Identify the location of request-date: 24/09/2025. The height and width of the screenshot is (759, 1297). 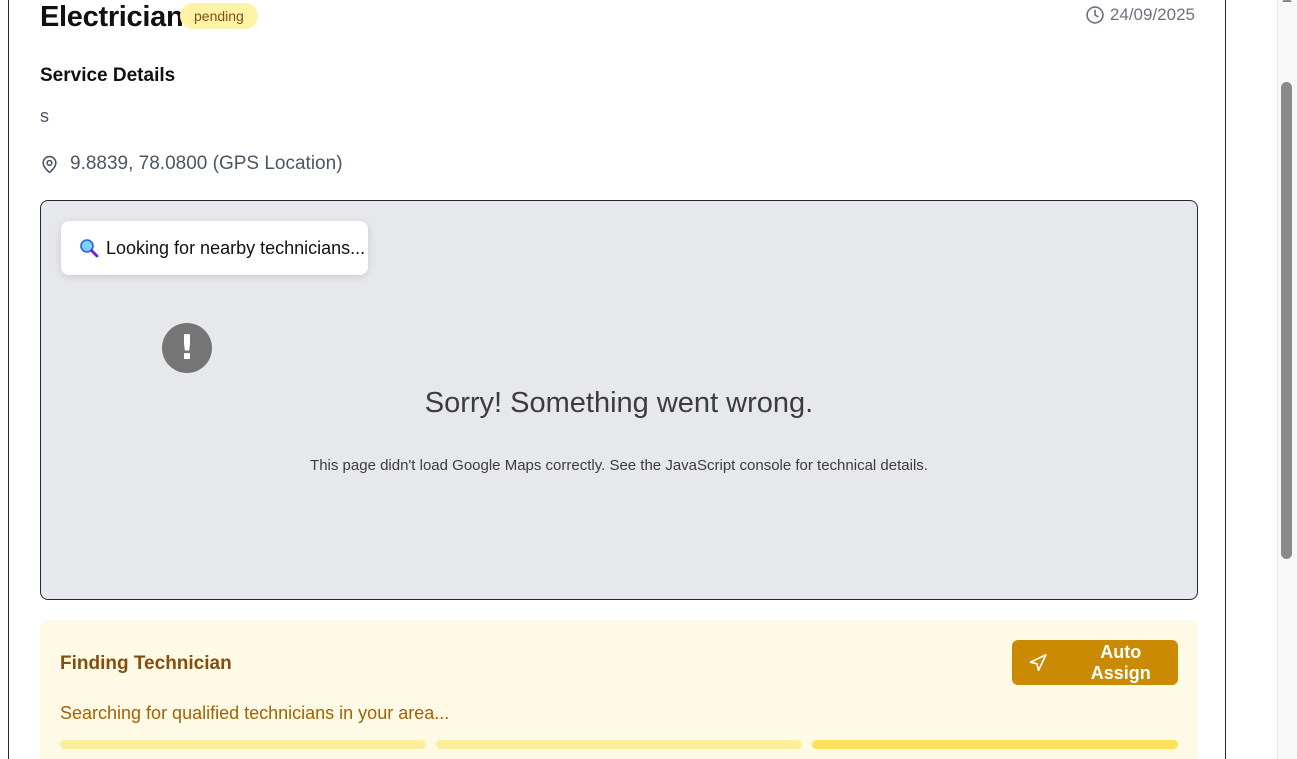
(1140, 15).